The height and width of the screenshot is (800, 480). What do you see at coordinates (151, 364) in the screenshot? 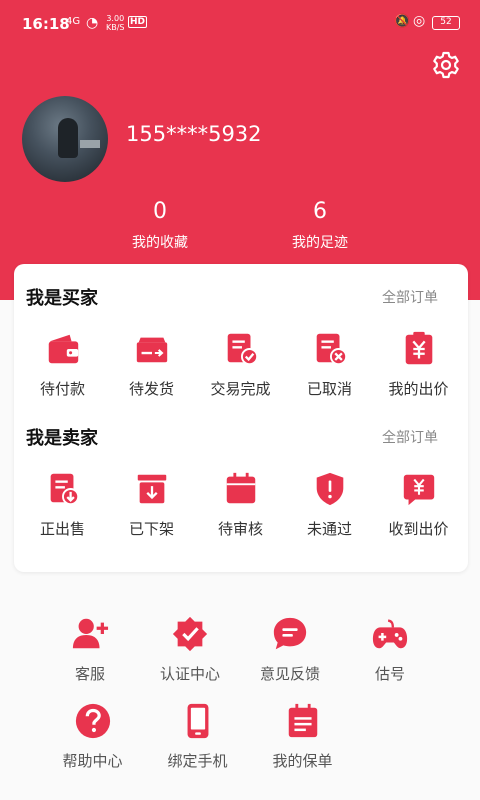
I see `buyer-pending-shipment: 待发货` at bounding box center [151, 364].